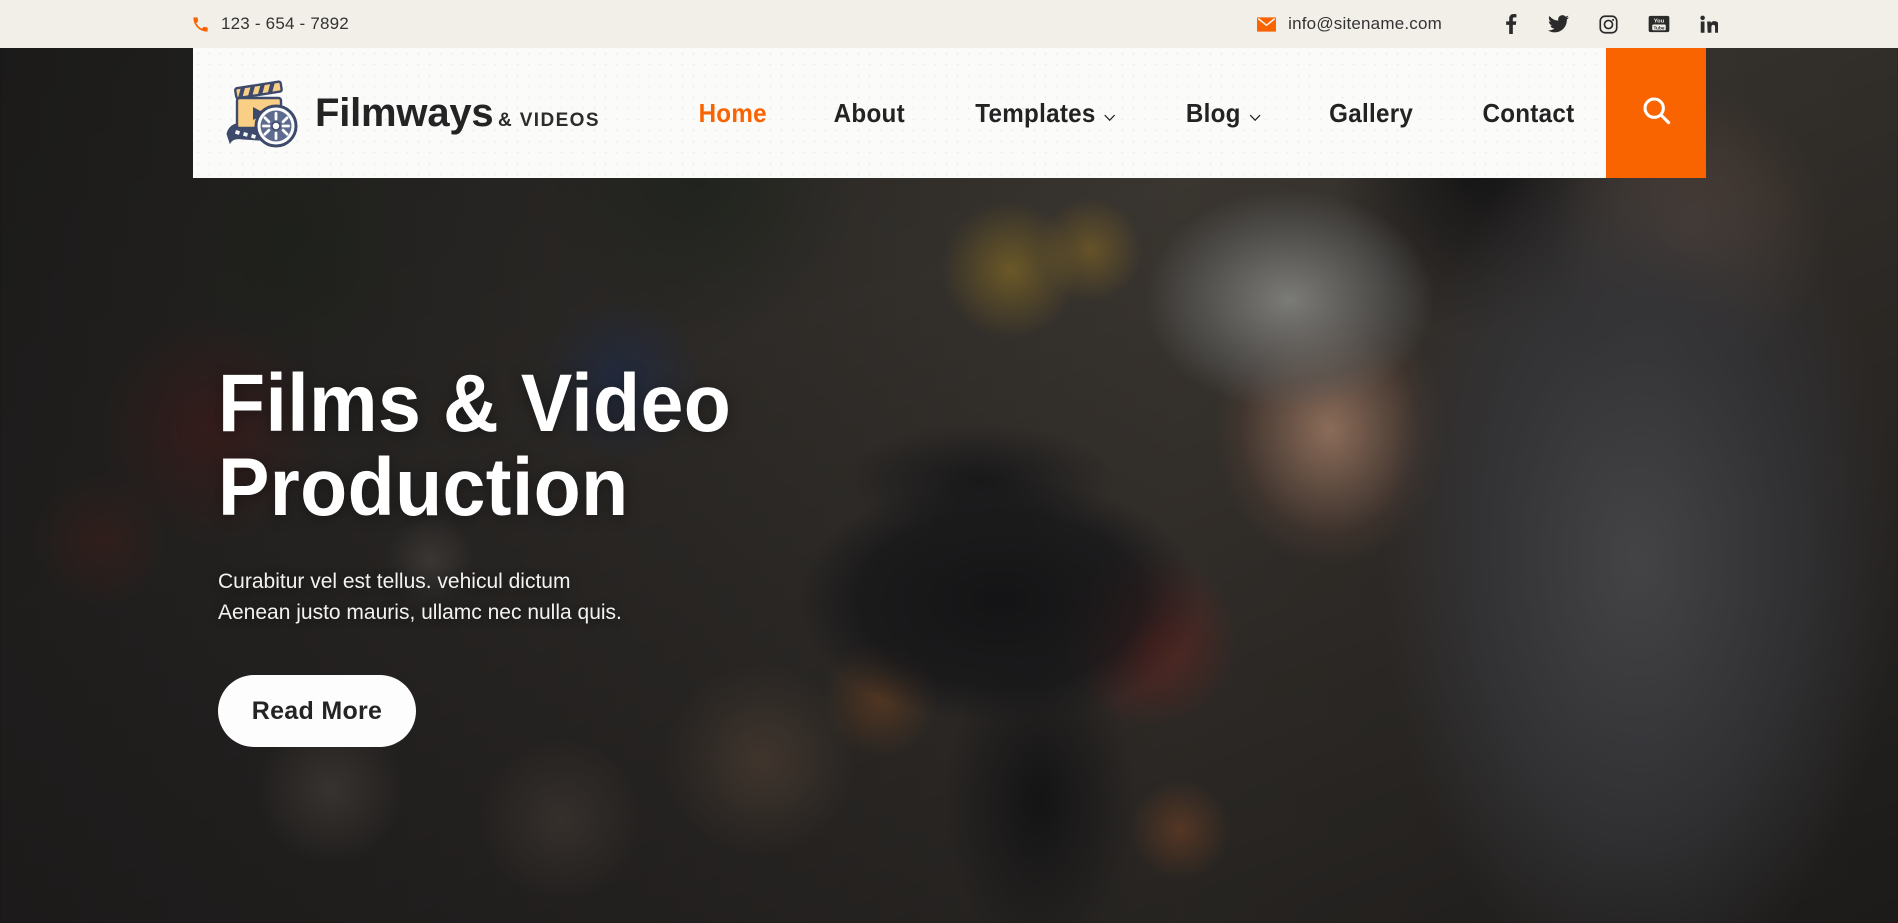 The width and height of the screenshot is (1898, 923). I want to click on site-logo: Filmways & VIDEOS, so click(409, 113).